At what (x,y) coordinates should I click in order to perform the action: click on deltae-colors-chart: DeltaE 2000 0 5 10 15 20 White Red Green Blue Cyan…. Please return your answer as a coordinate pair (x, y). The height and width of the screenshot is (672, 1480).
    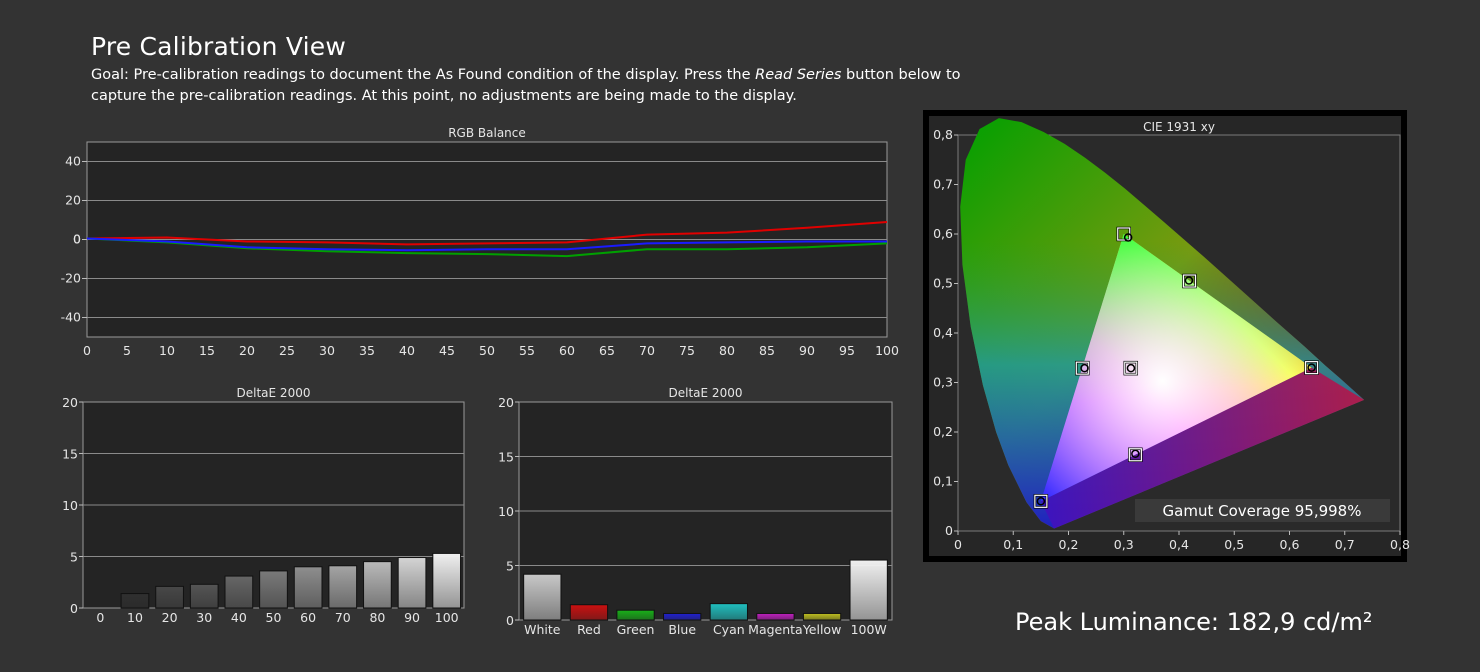
    Looking at the image, I should click on (695, 511).